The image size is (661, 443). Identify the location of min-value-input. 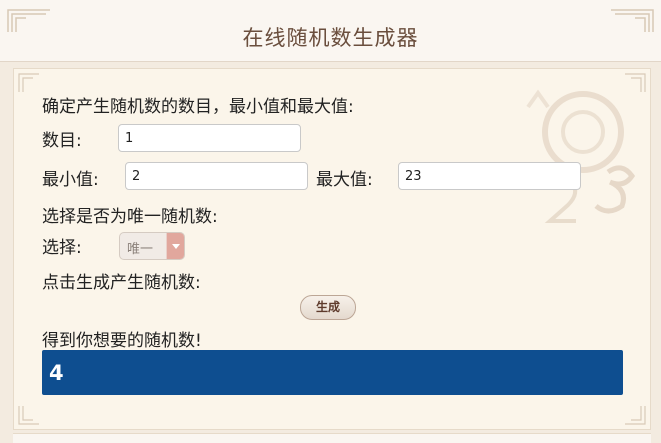
(216, 176).